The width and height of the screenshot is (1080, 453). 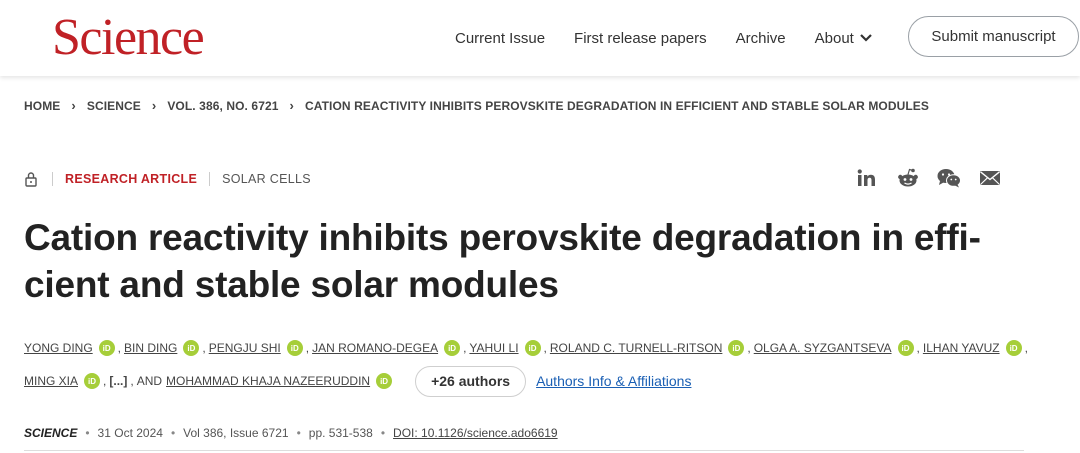 What do you see at coordinates (51, 433) in the screenshot?
I see `journal-name: SCIENCE` at bounding box center [51, 433].